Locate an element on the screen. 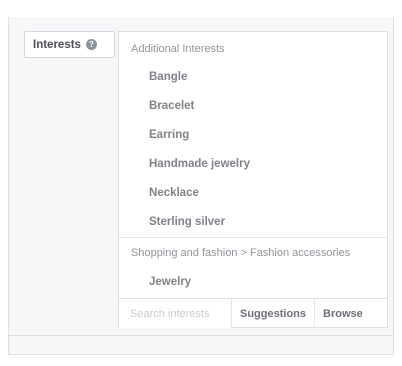 The image size is (402, 366). info-icon: ? is located at coordinates (91, 44).